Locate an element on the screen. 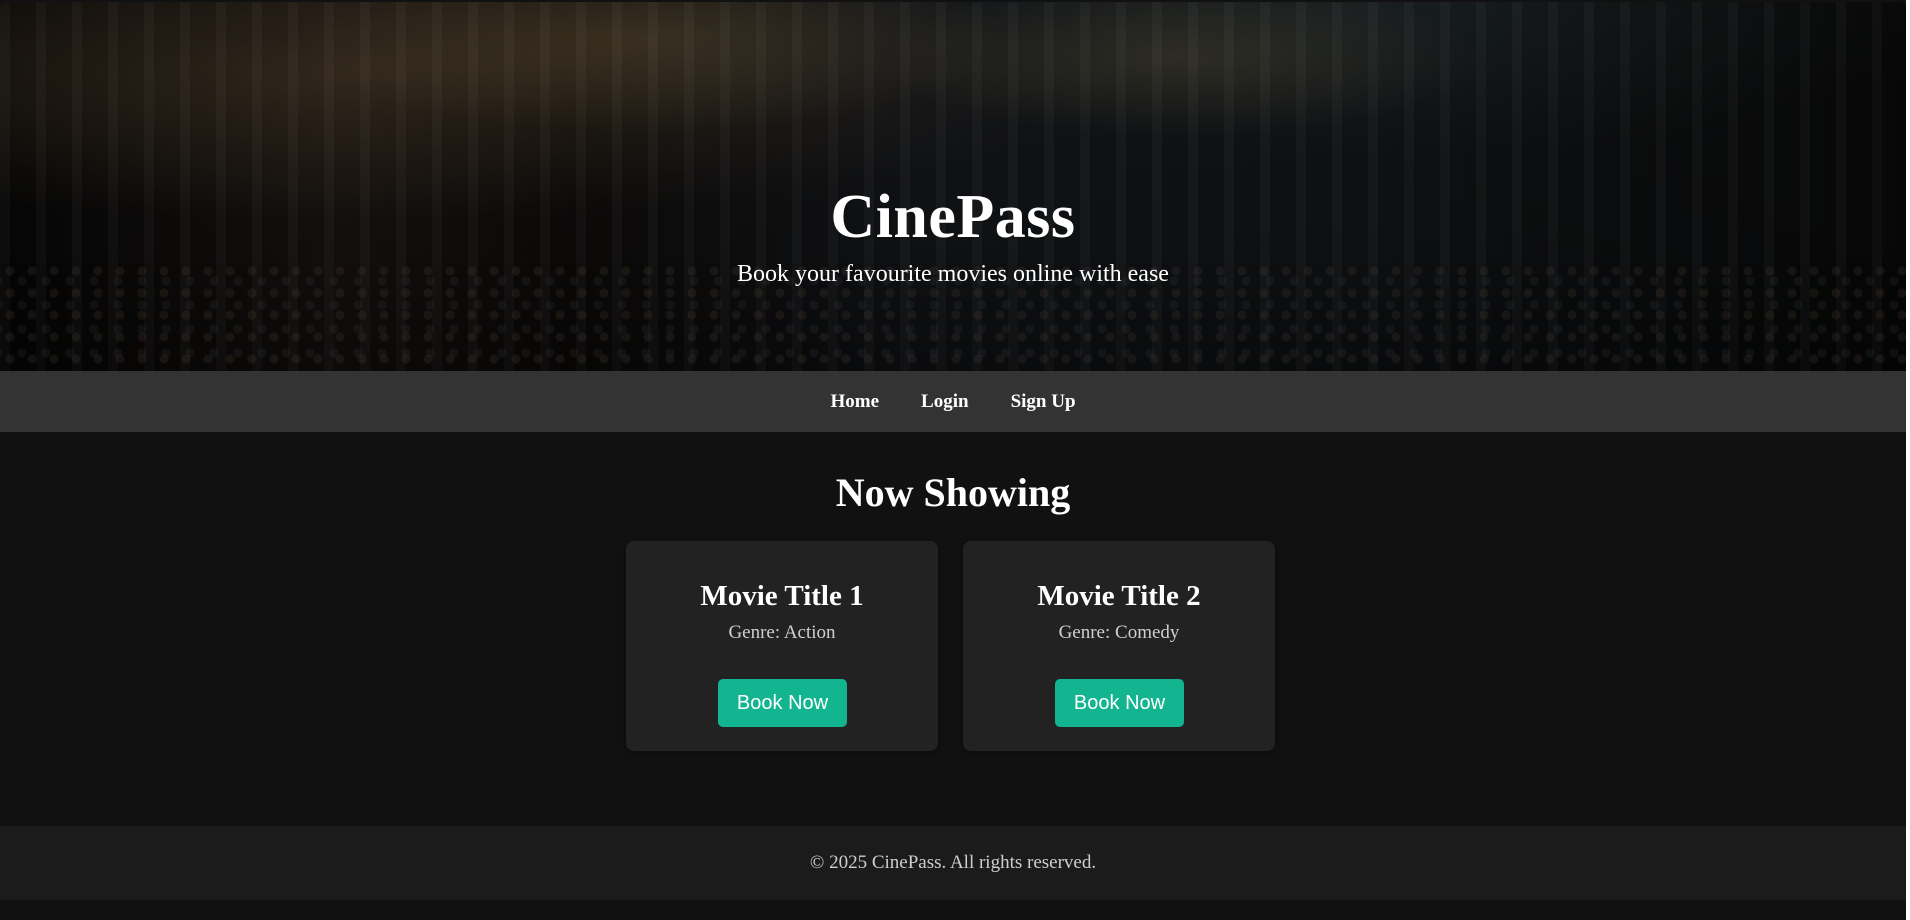 The height and width of the screenshot is (920, 1910). nav-home-link: Home is located at coordinates (854, 402).